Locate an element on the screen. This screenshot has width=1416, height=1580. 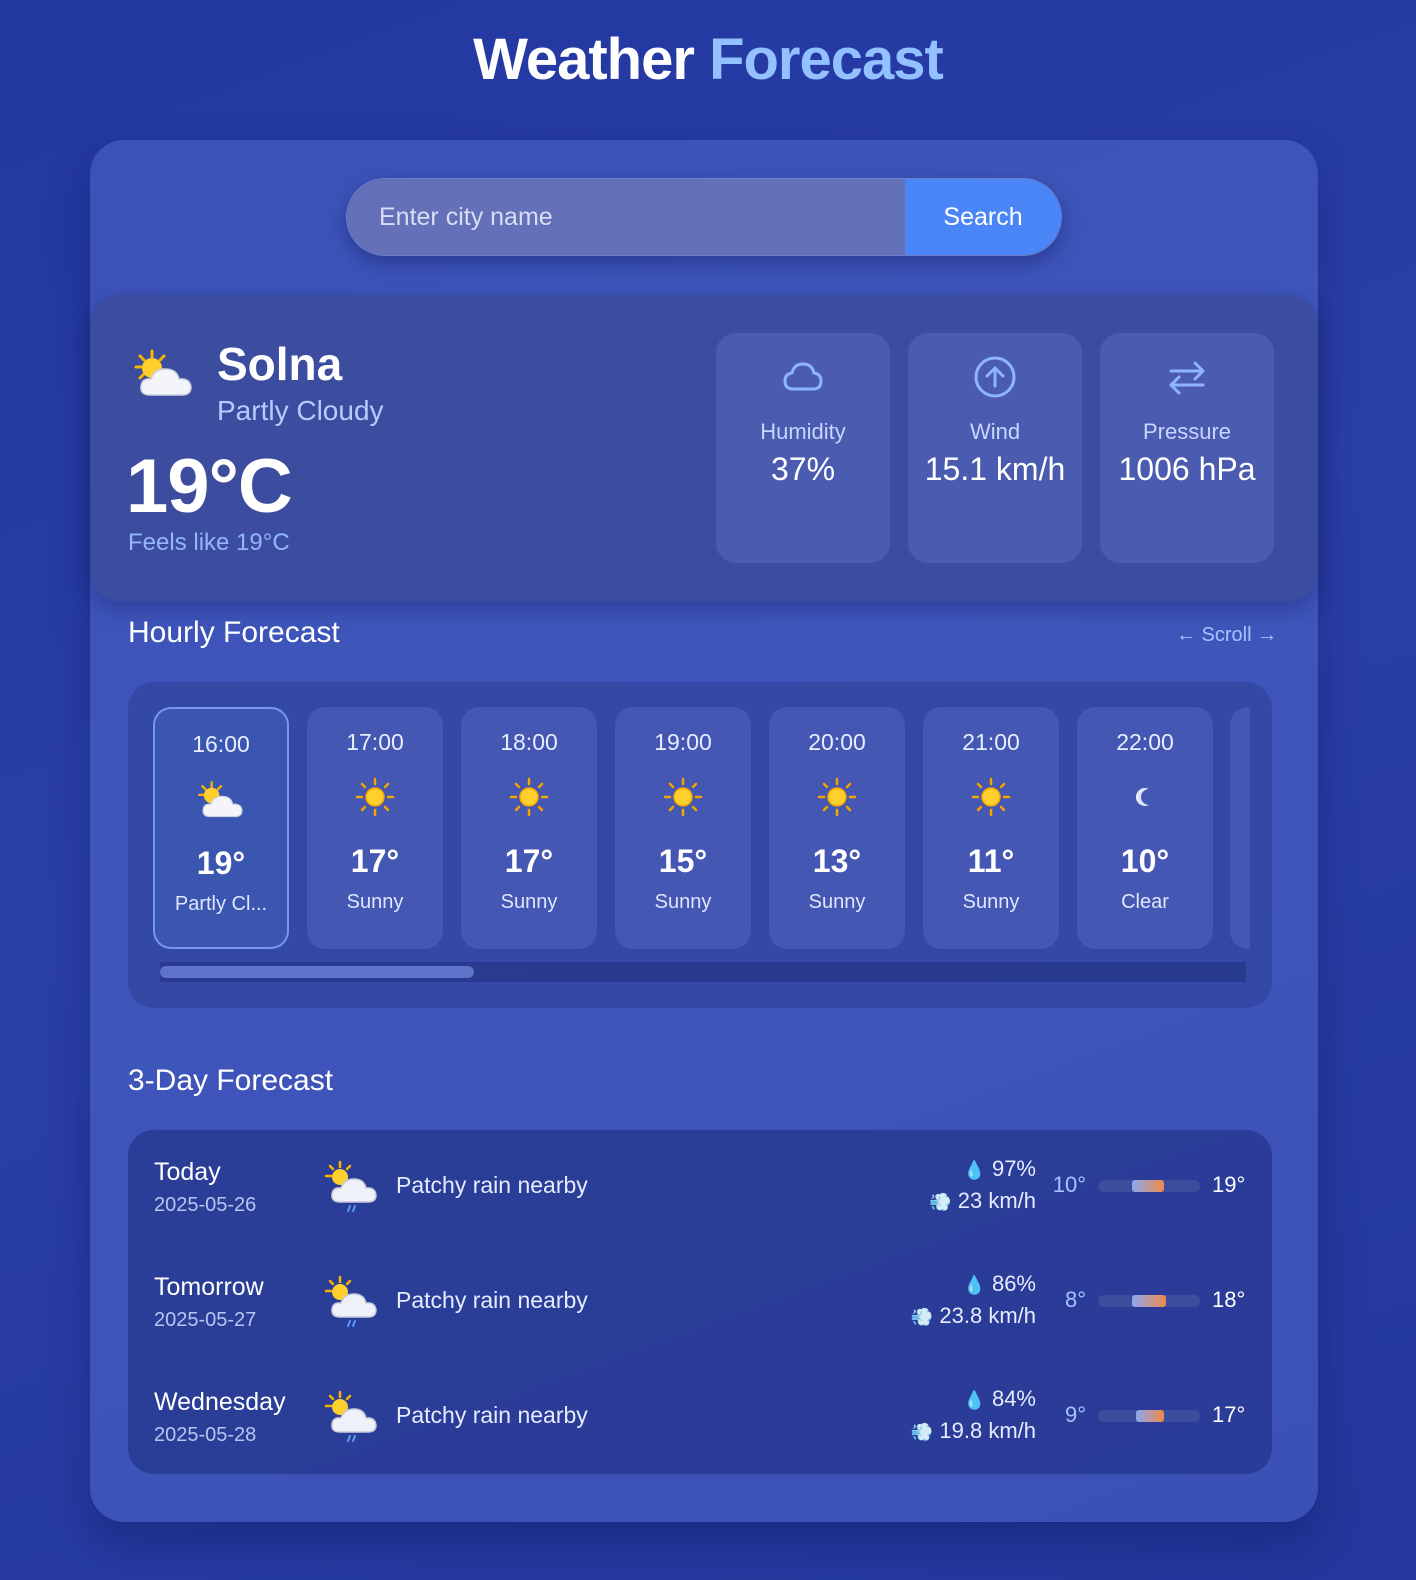
page-title: Weather Forecast is located at coordinates (708, 59).